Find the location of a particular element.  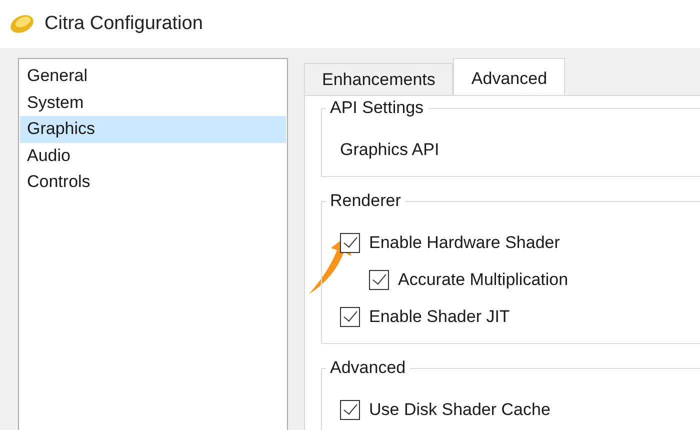

window-title: Citra Configuration is located at coordinates (123, 24).